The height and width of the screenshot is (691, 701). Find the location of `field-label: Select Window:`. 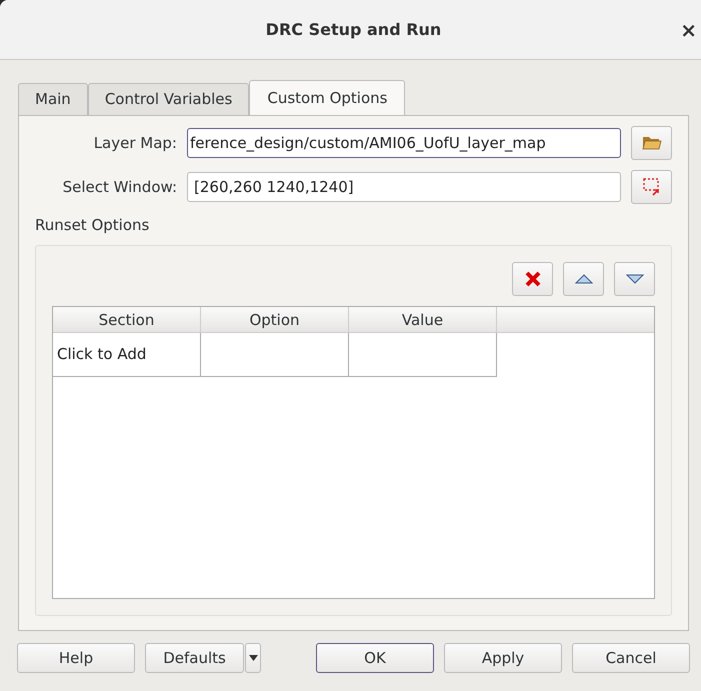

field-label: Select Window: is located at coordinates (119, 187).